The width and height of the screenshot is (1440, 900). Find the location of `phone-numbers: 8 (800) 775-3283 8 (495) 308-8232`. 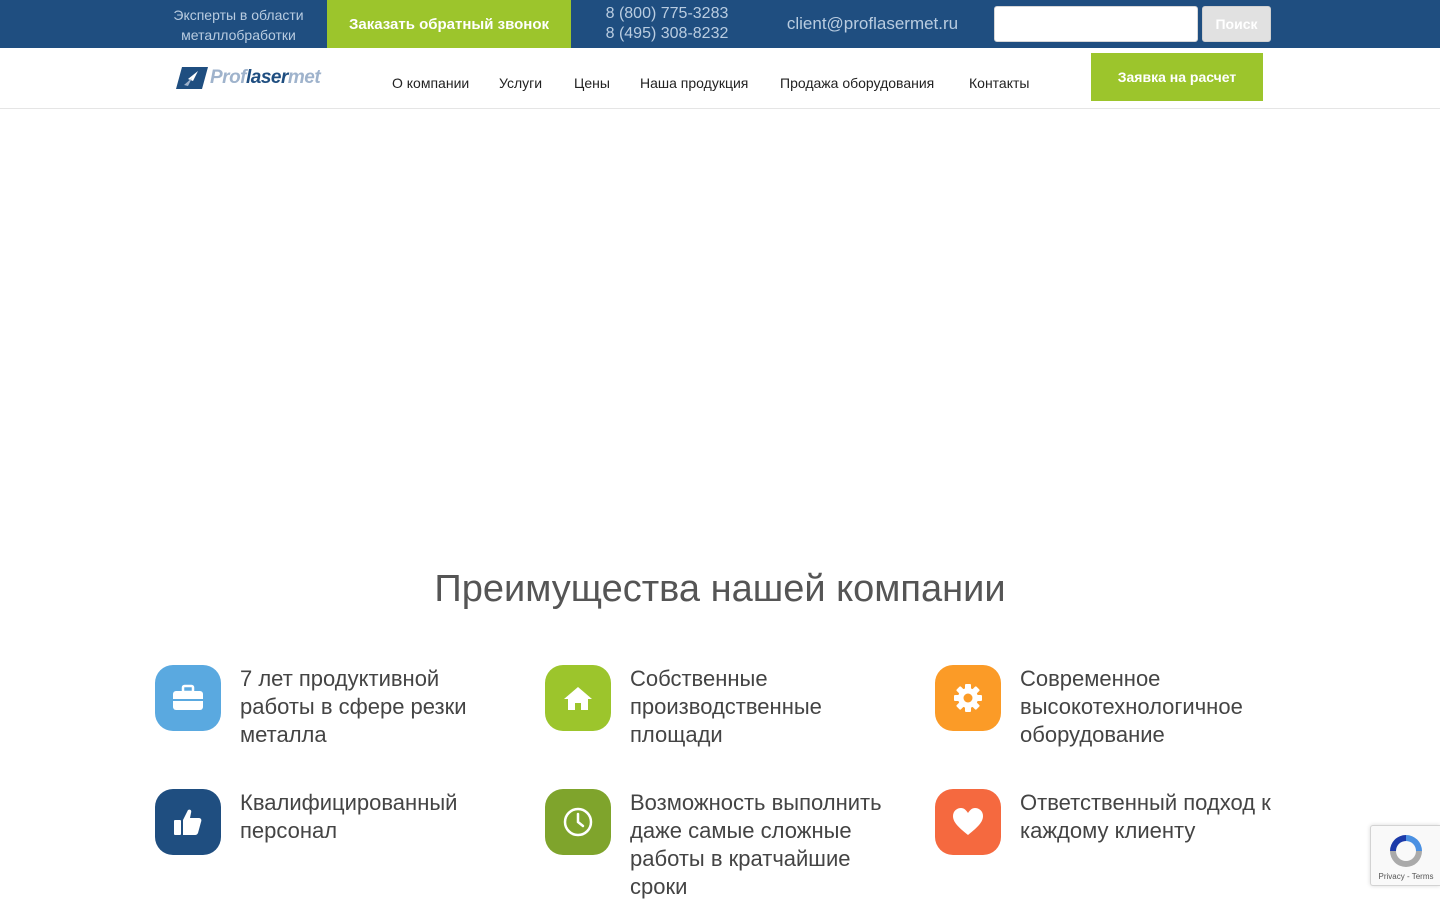

phone-numbers: 8 (800) 775-3283 8 (495) 308-8232 is located at coordinates (667, 24).